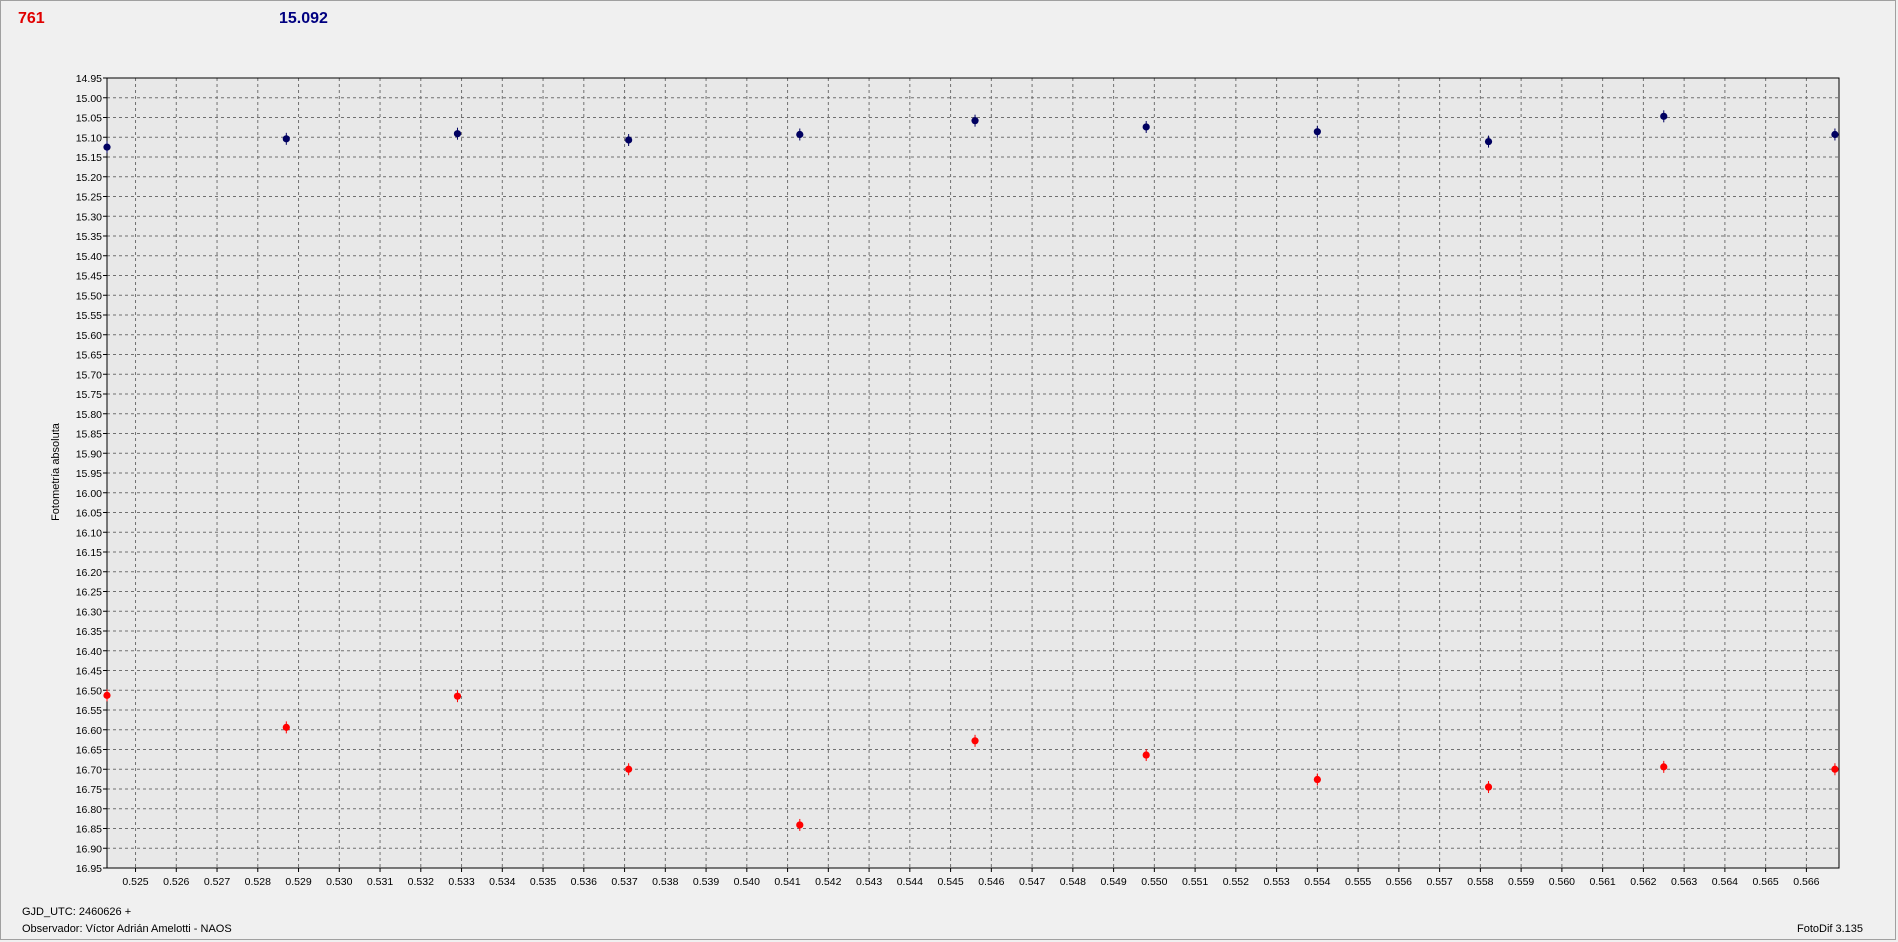 The image size is (1898, 942). Describe the element at coordinates (89, 751) in the screenshot. I see `y-tick-label: 16.65` at that location.